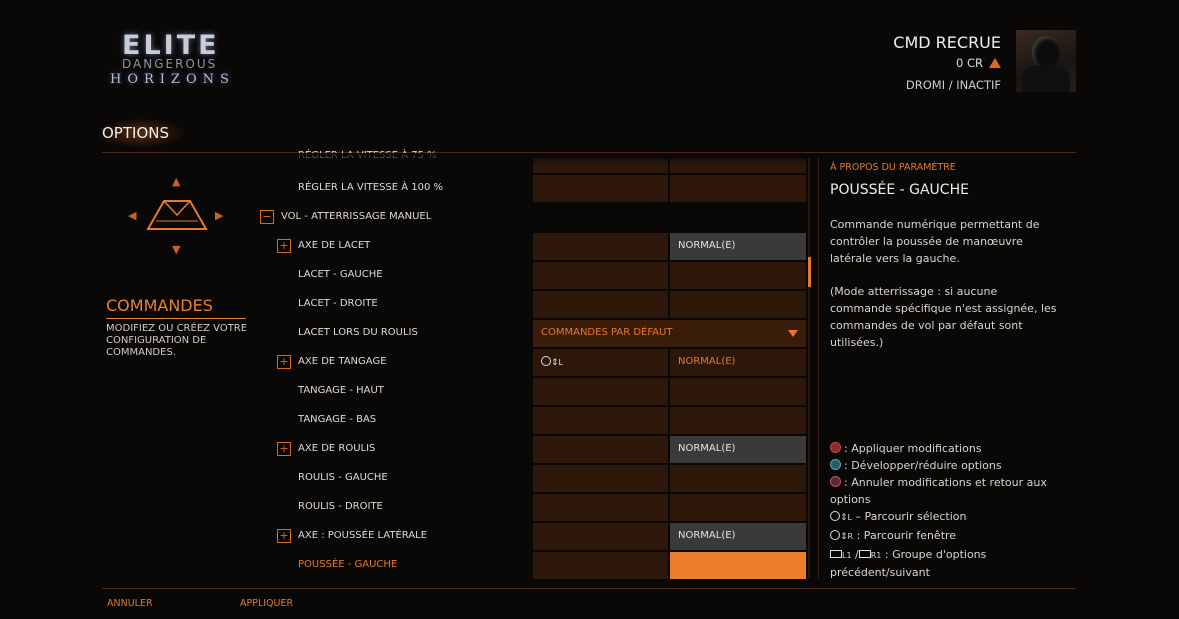 This screenshot has height=619, width=1179. What do you see at coordinates (850, 517) in the screenshot?
I see `left-stick-label: L` at bounding box center [850, 517].